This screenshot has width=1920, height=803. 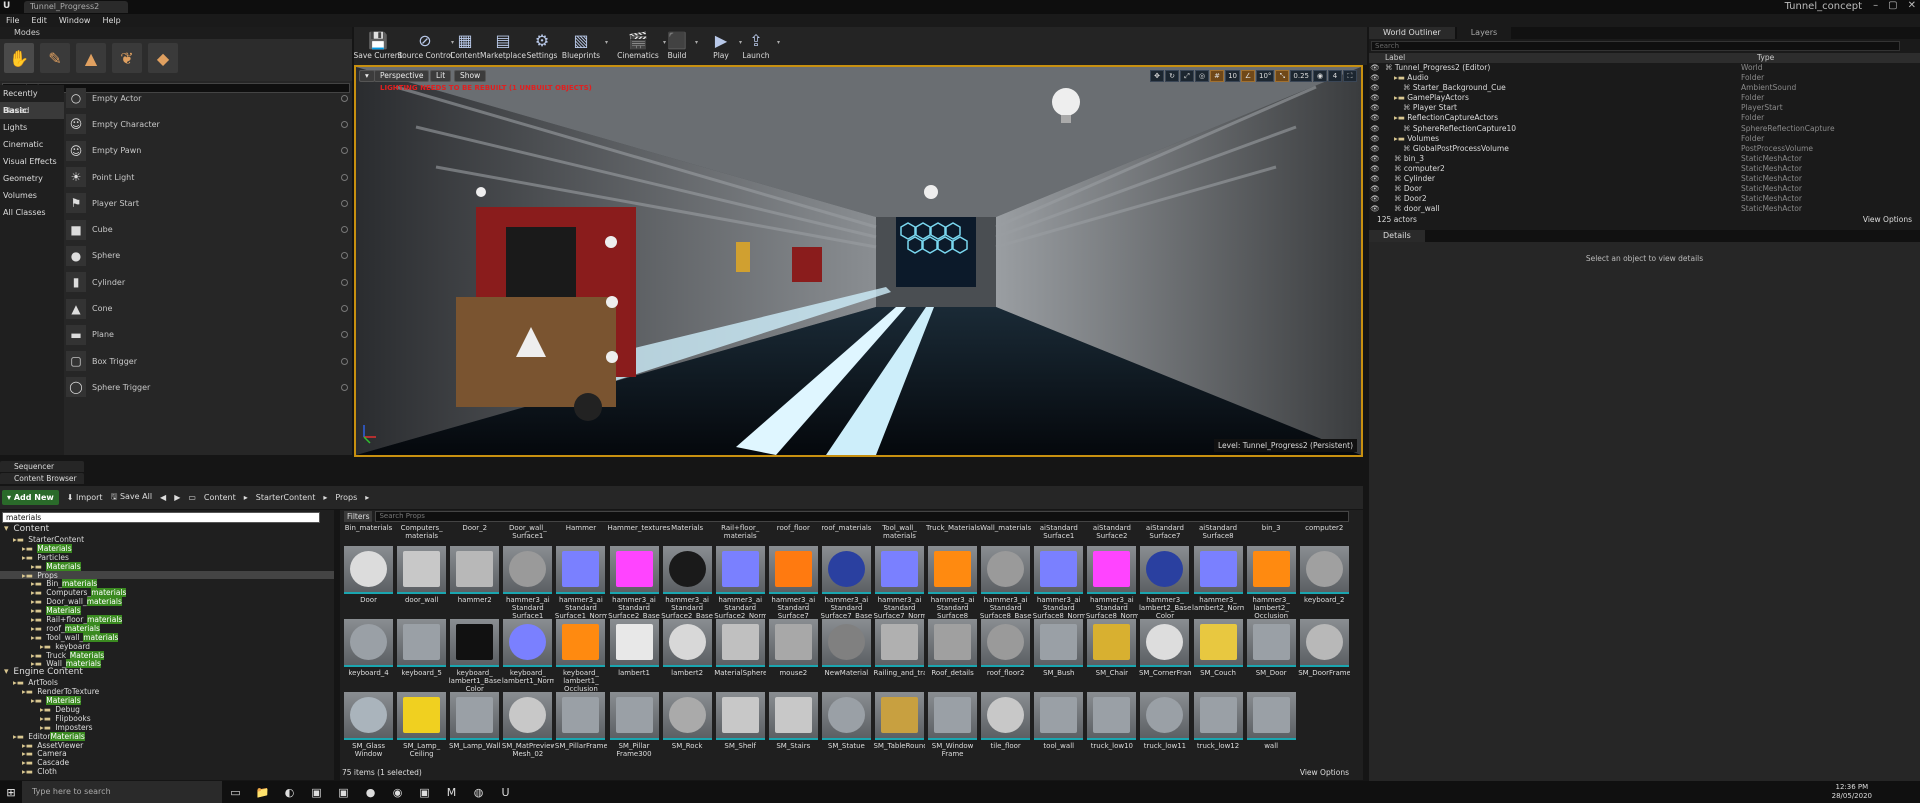 I want to click on asset-tile: lambert1, so click(x=633, y=655).